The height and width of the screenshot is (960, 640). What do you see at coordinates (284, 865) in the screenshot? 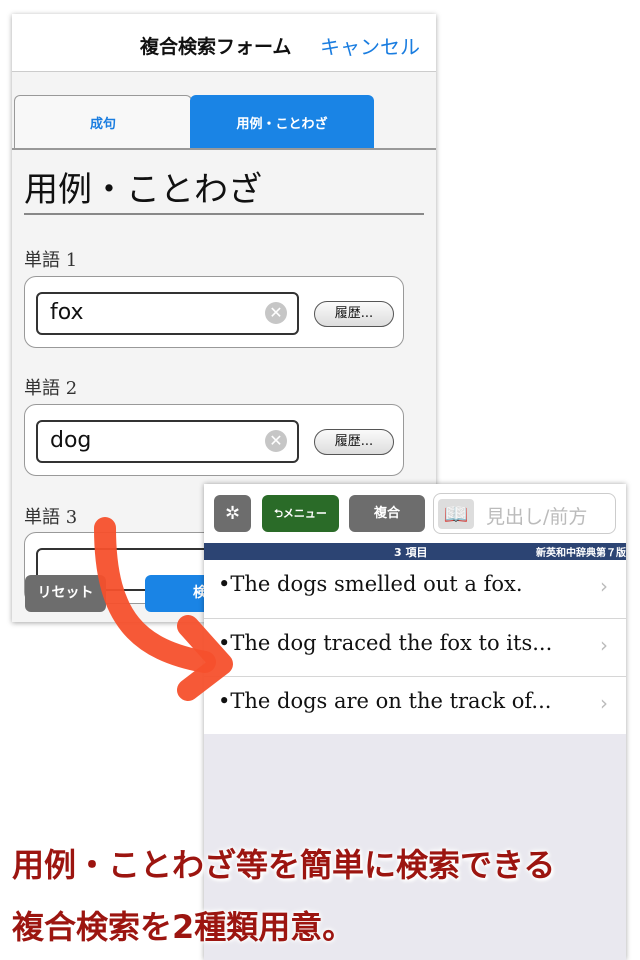
I see `caption-line-1: 用例・ことわざ等を簡単に検索できる` at bounding box center [284, 865].